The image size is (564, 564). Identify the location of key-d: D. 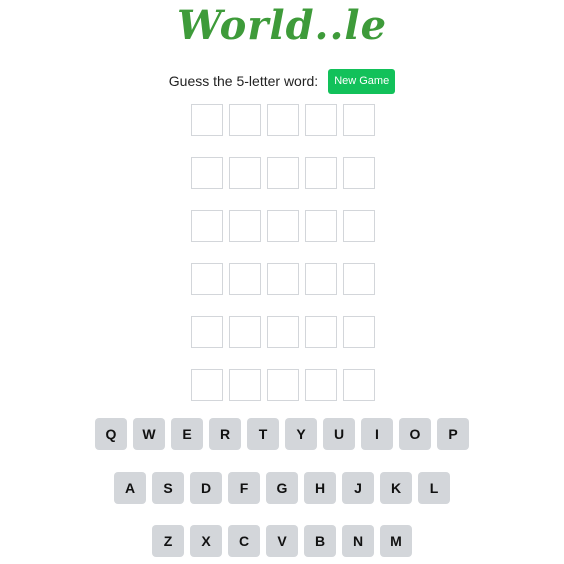
(206, 488).